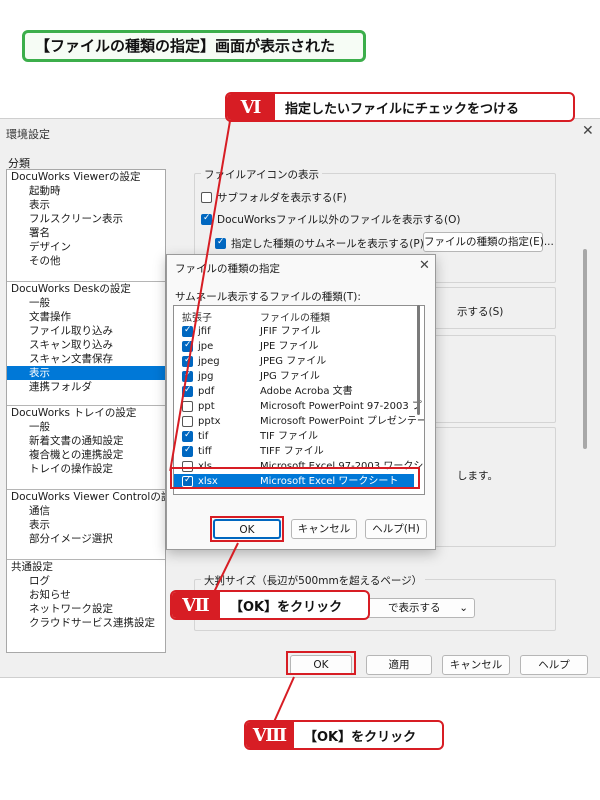 Image resolution: width=600 pixels, height=800 pixels. What do you see at coordinates (86, 177) in the screenshot?
I see `group-head: DocuWorks Viewerの設定` at bounding box center [86, 177].